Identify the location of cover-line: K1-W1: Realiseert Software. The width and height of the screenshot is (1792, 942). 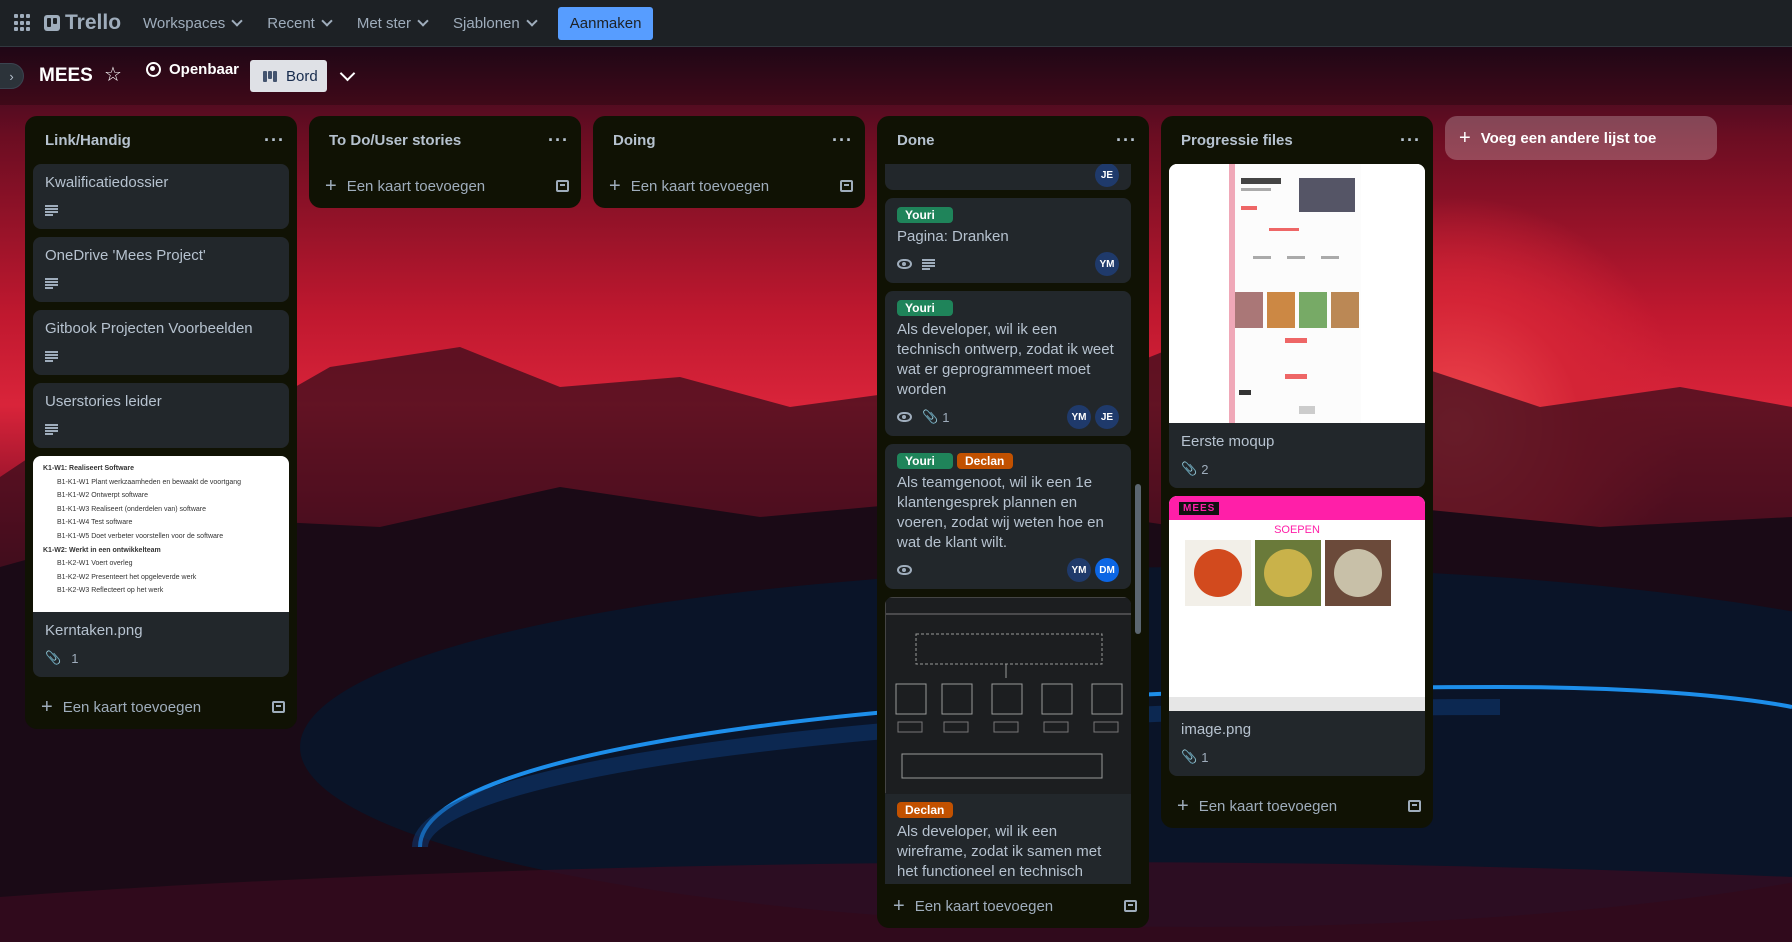
(89, 468).